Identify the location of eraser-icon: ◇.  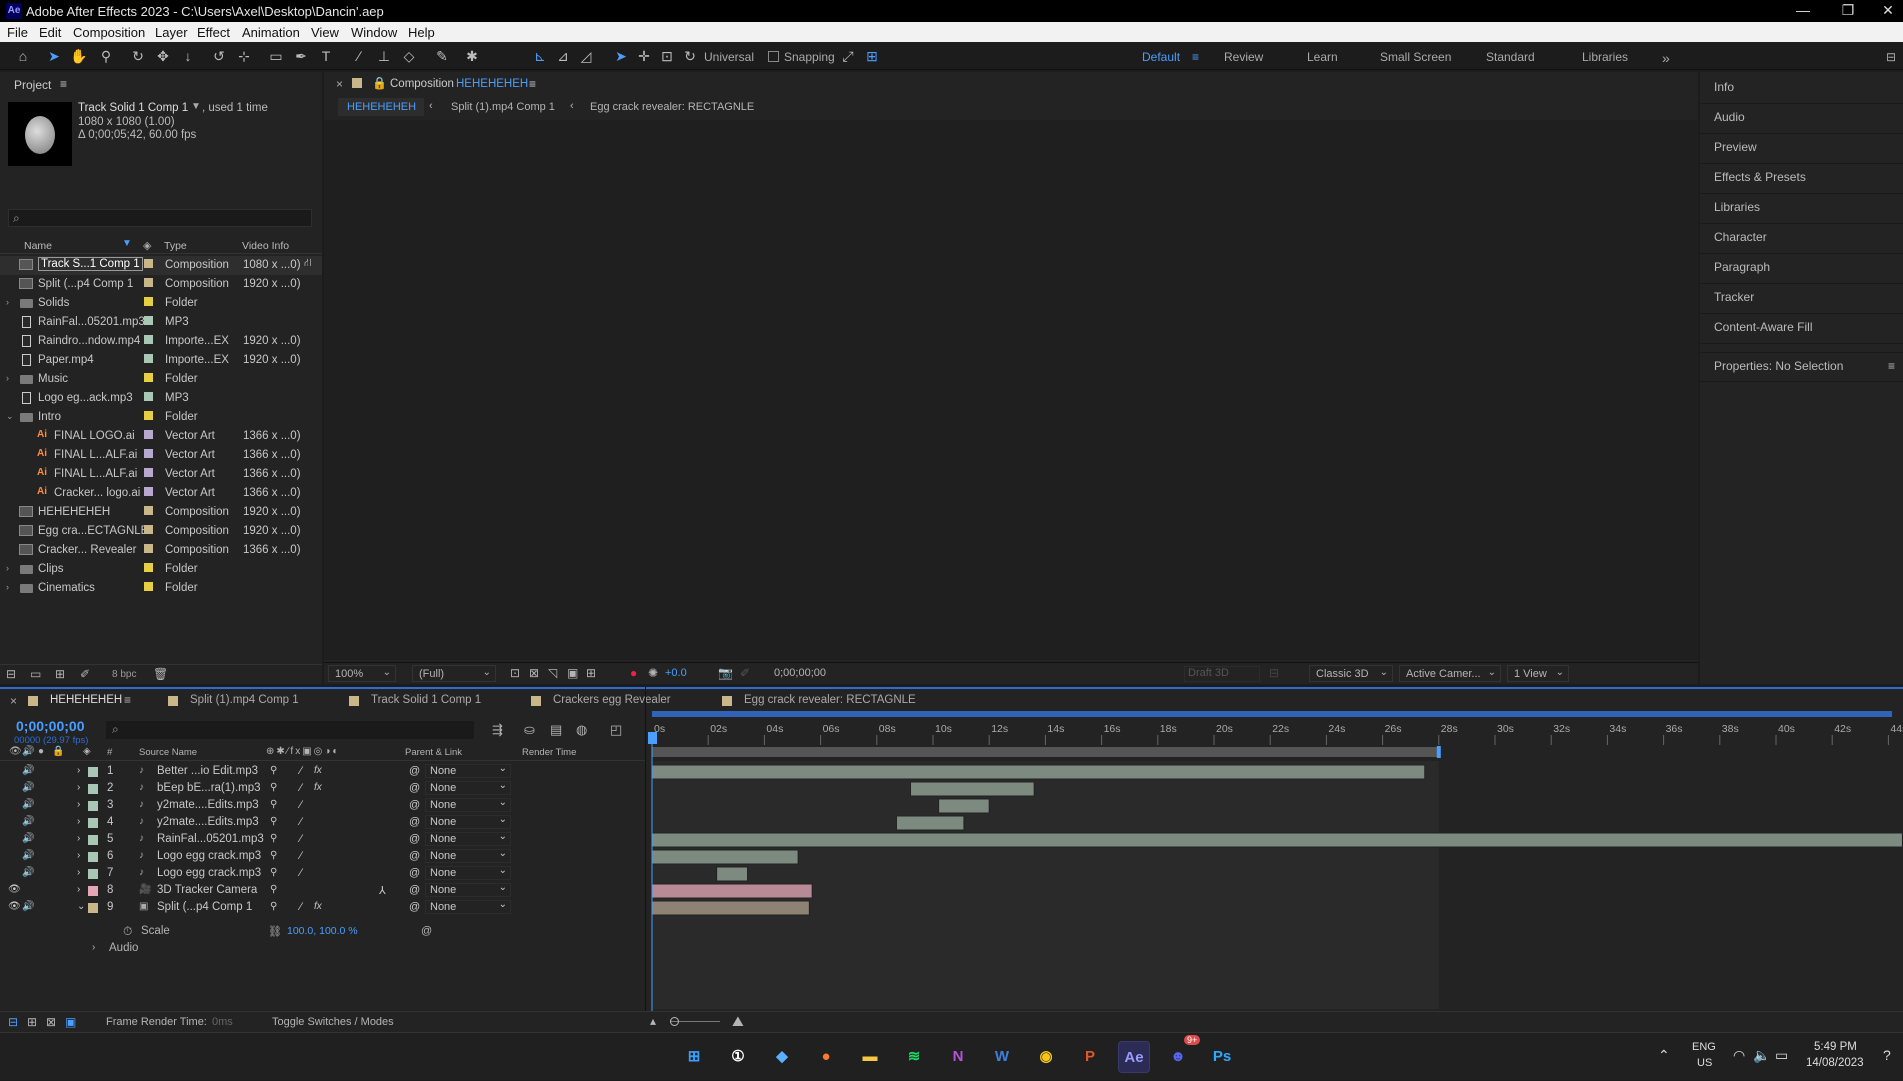
(409, 56).